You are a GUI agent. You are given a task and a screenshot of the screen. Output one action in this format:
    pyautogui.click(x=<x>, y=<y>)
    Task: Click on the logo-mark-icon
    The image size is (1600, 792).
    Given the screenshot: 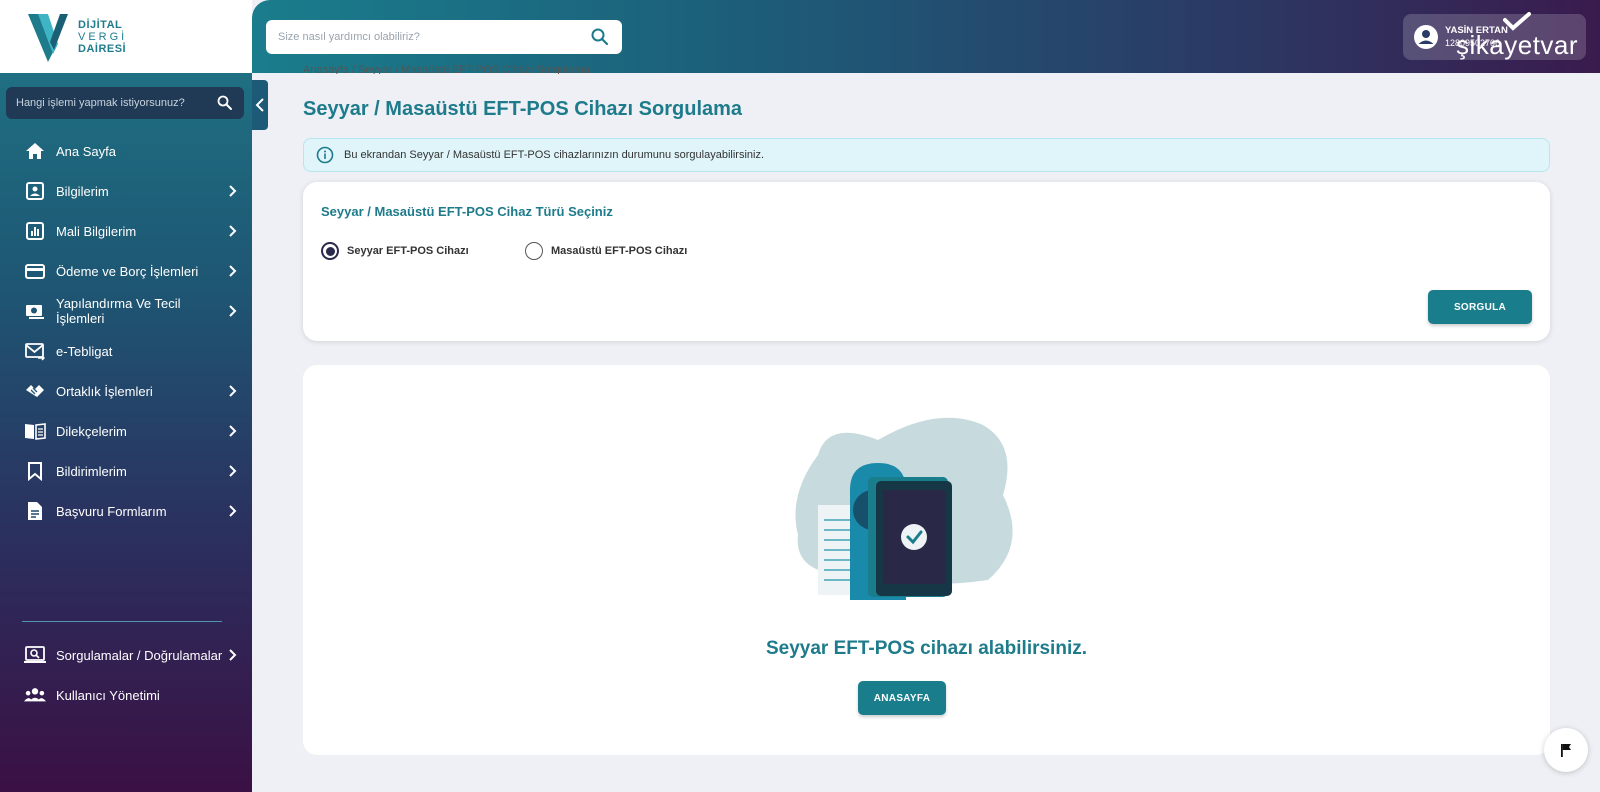 What is the action you would take?
    pyautogui.click(x=48, y=37)
    